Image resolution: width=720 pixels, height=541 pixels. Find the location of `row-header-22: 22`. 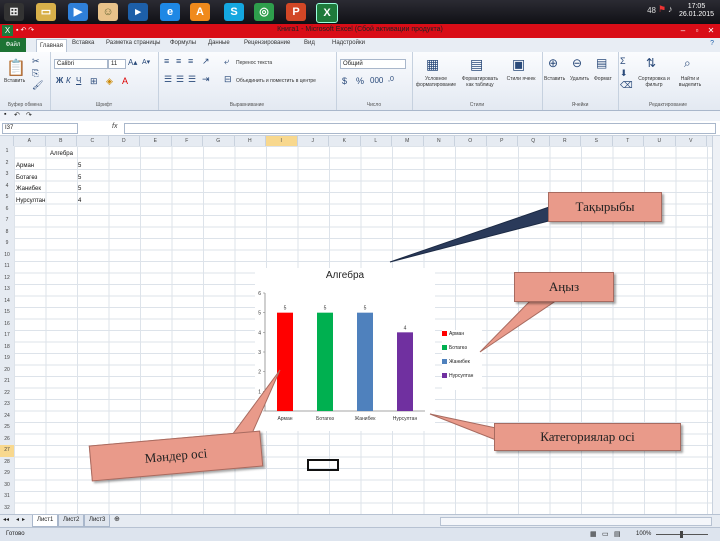

row-header-22: 22 is located at coordinates (7, 394).